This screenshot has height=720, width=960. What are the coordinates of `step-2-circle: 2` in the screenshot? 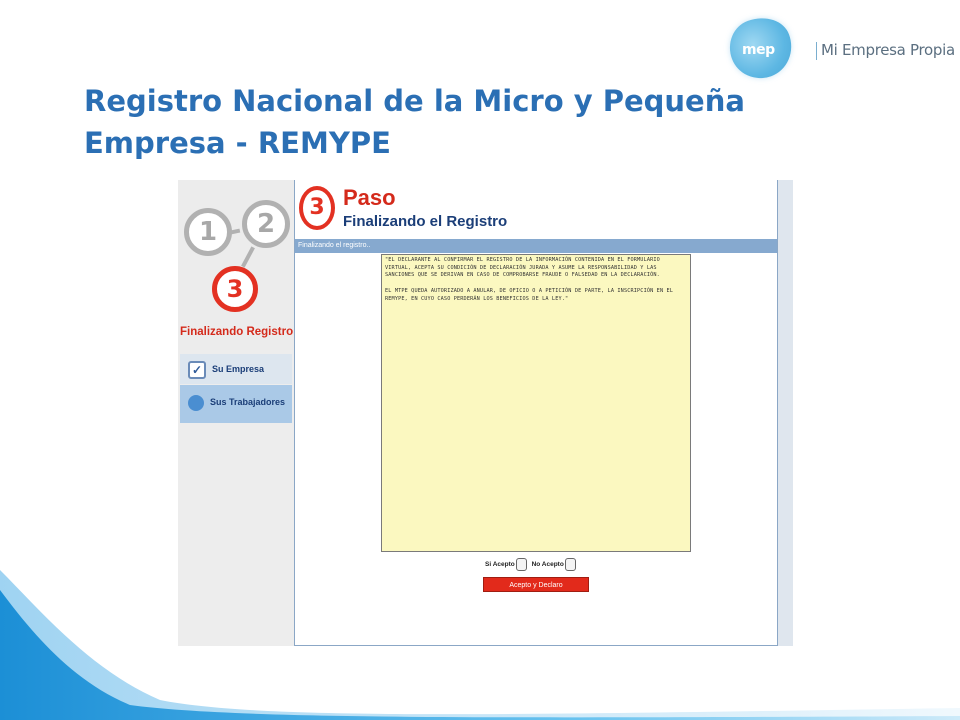 It's located at (266, 224).